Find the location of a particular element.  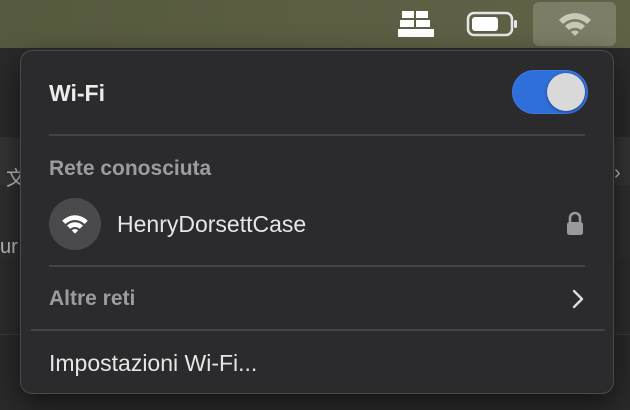

background-text-fragment: › is located at coordinates (617, 173).